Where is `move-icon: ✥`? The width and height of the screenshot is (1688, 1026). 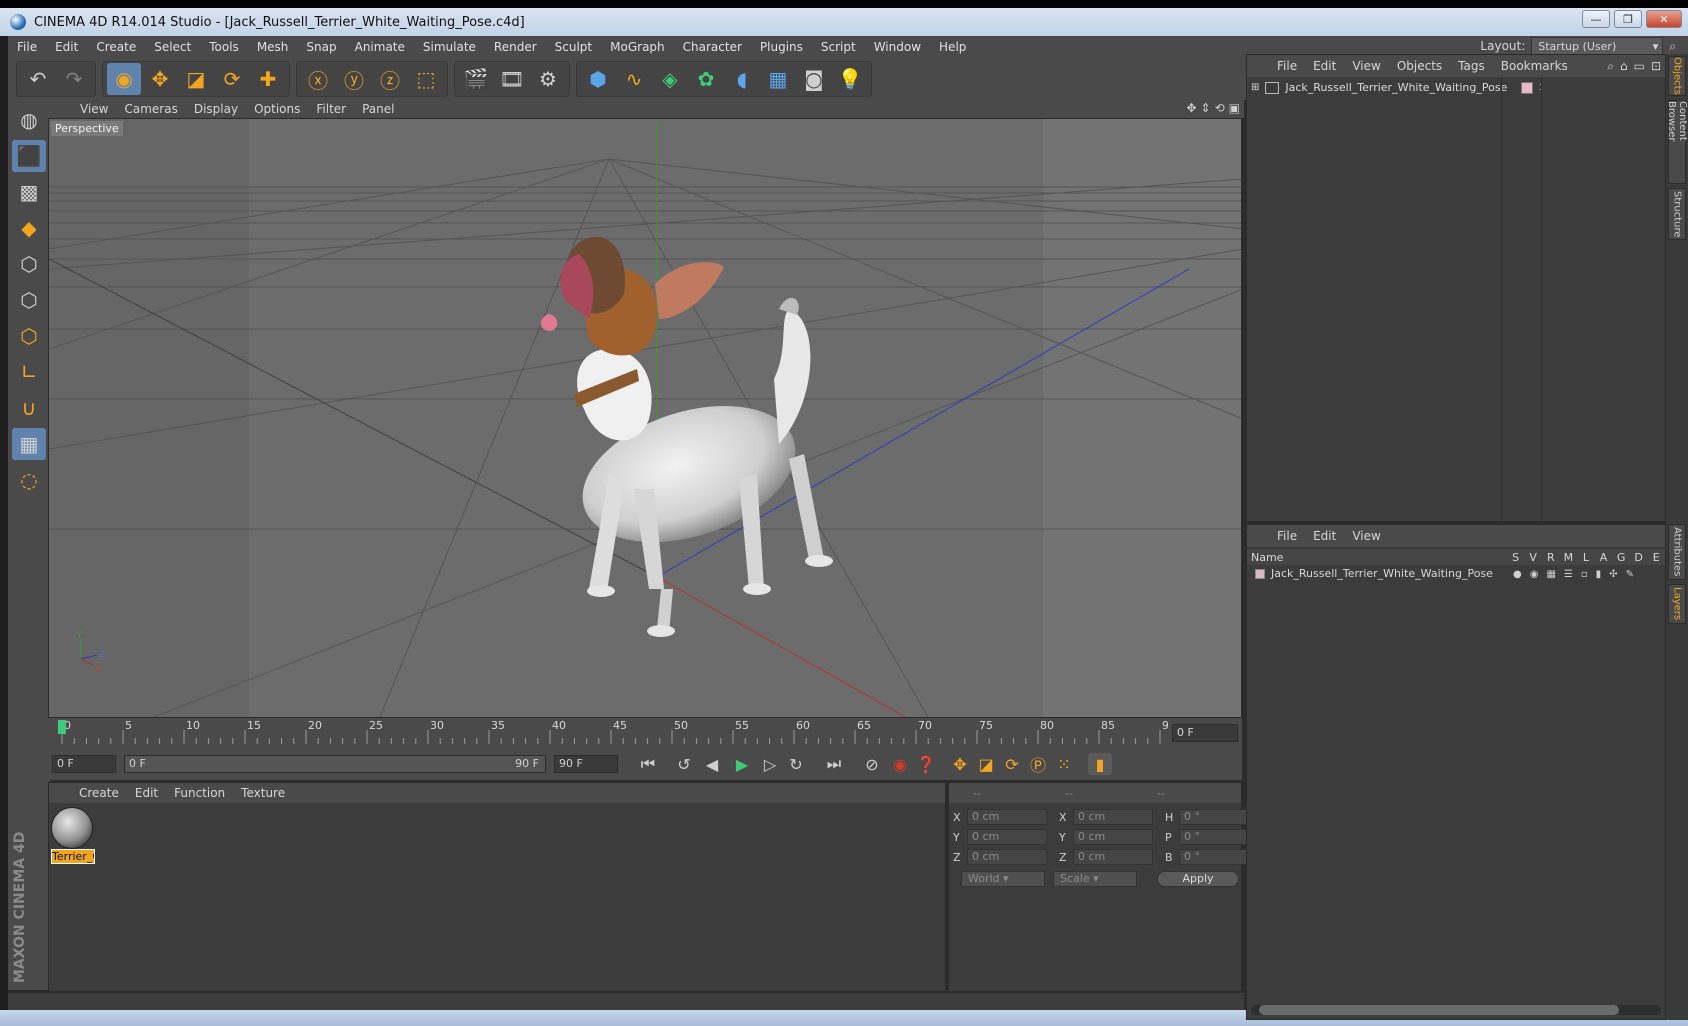
move-icon: ✥ is located at coordinates (160, 79).